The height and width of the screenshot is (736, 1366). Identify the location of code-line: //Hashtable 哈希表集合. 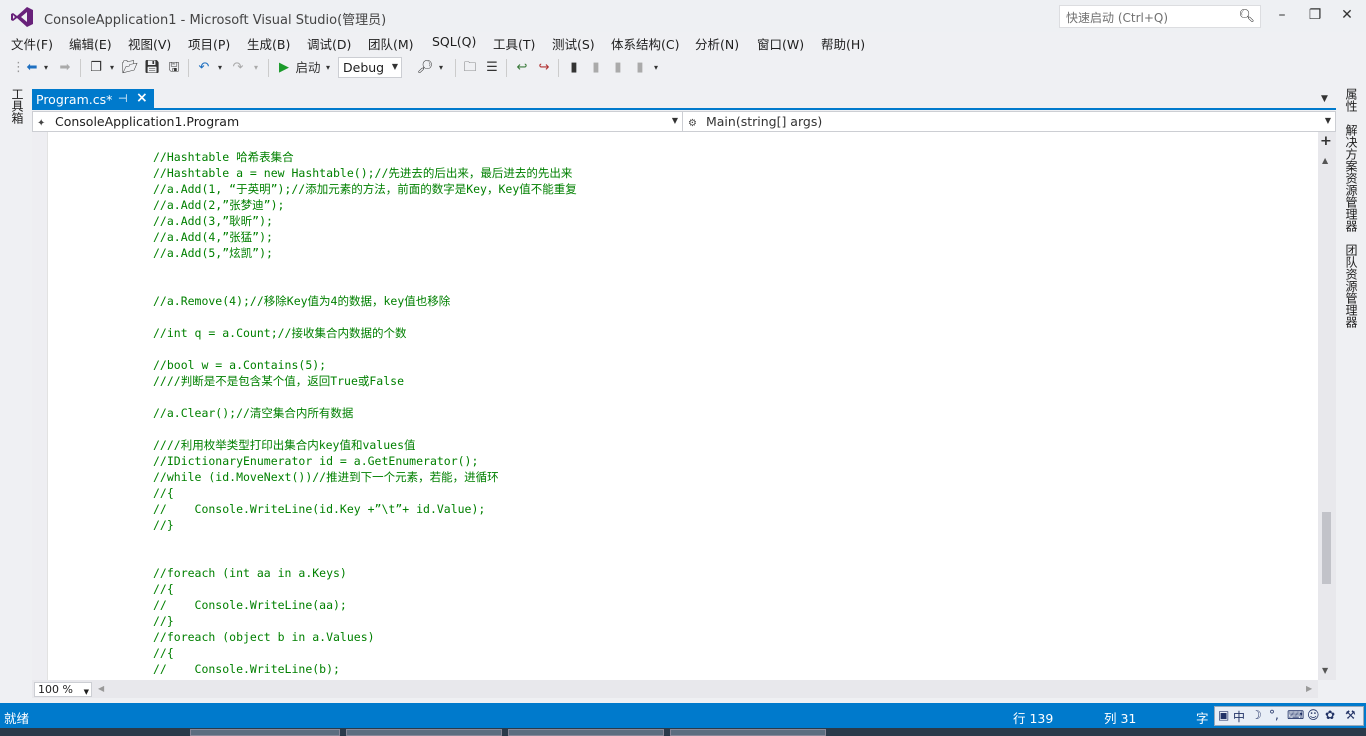
(365, 157).